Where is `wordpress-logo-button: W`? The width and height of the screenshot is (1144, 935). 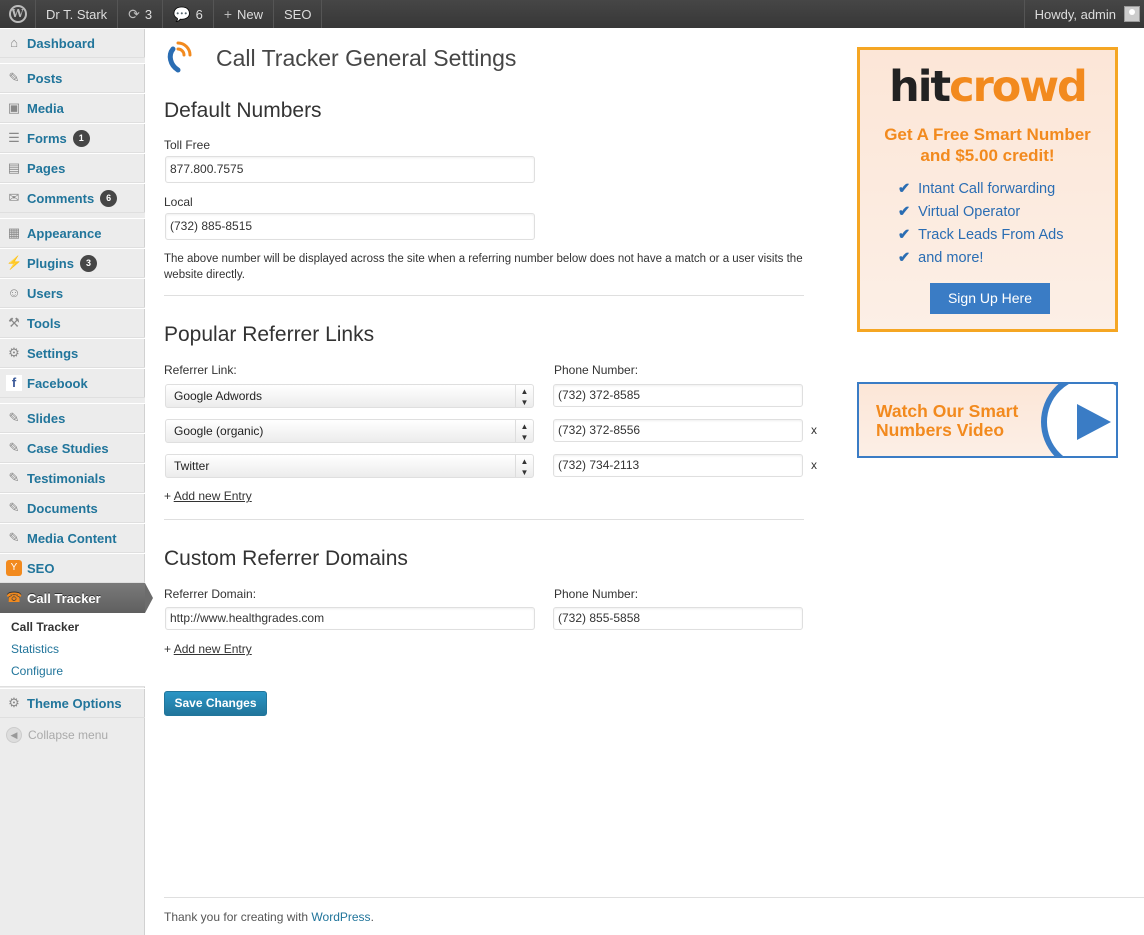
wordpress-logo-button: W is located at coordinates (18, 14).